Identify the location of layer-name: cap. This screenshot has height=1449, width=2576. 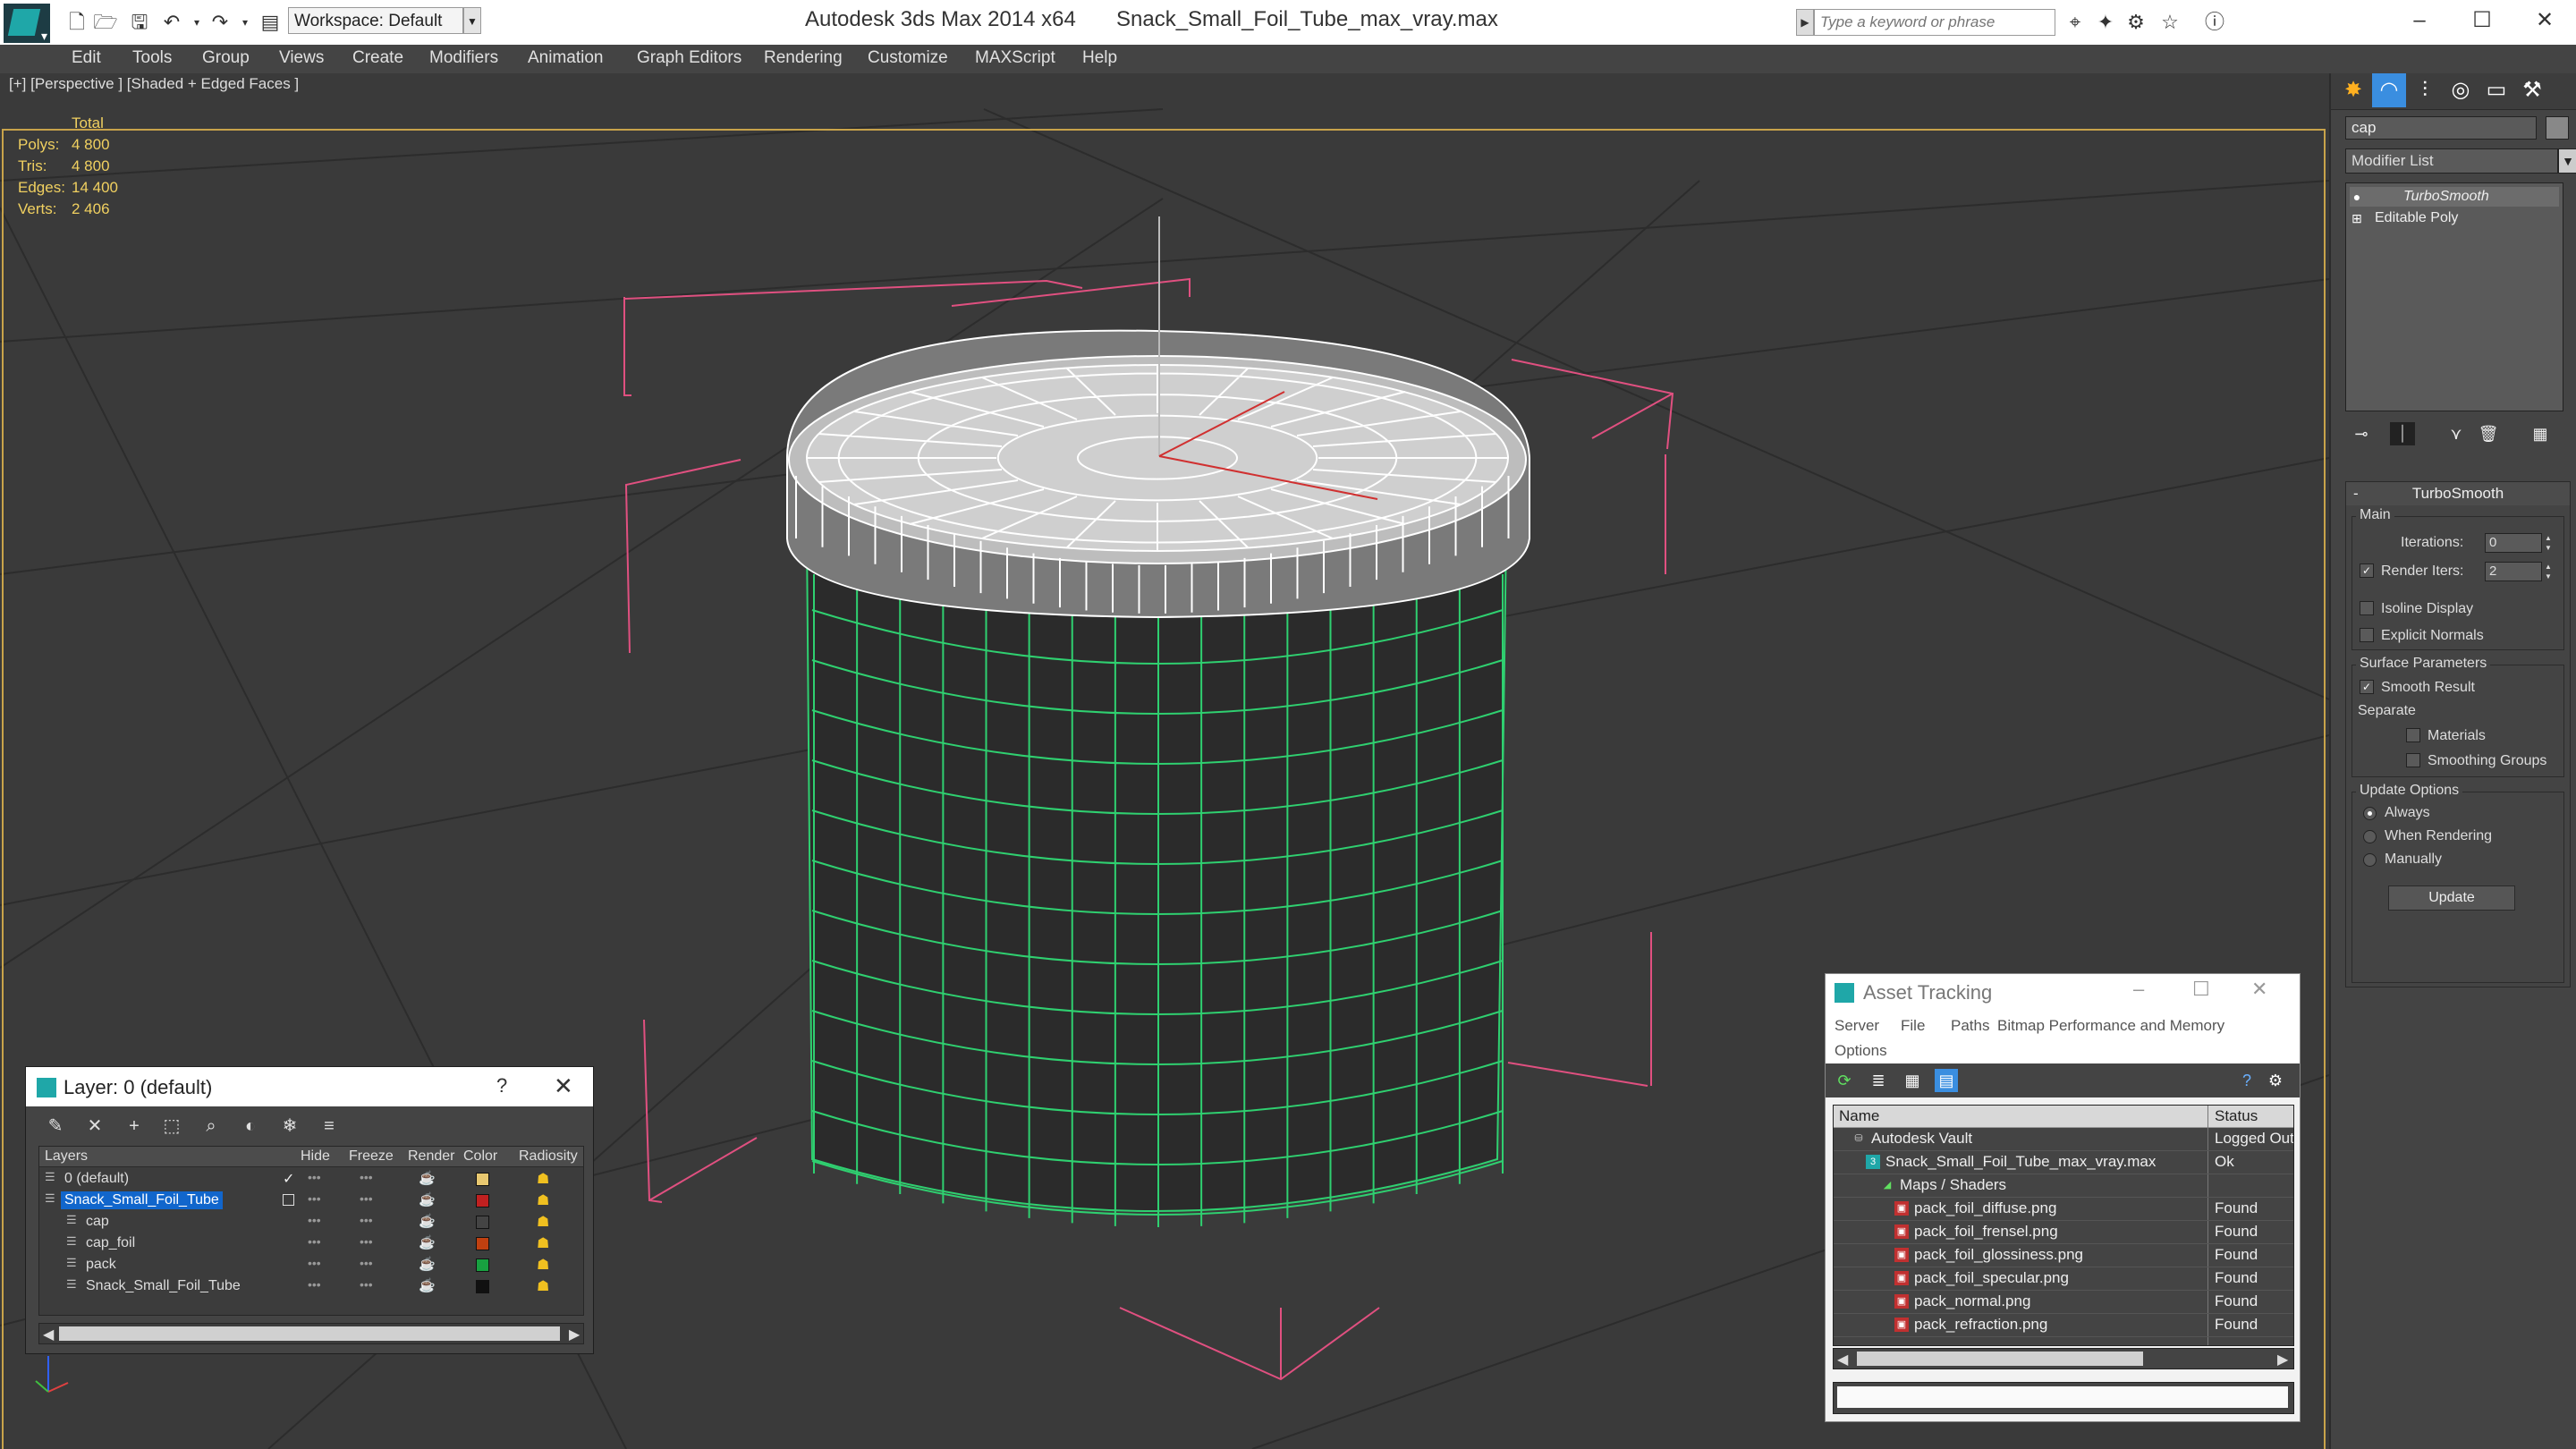
(97, 1222).